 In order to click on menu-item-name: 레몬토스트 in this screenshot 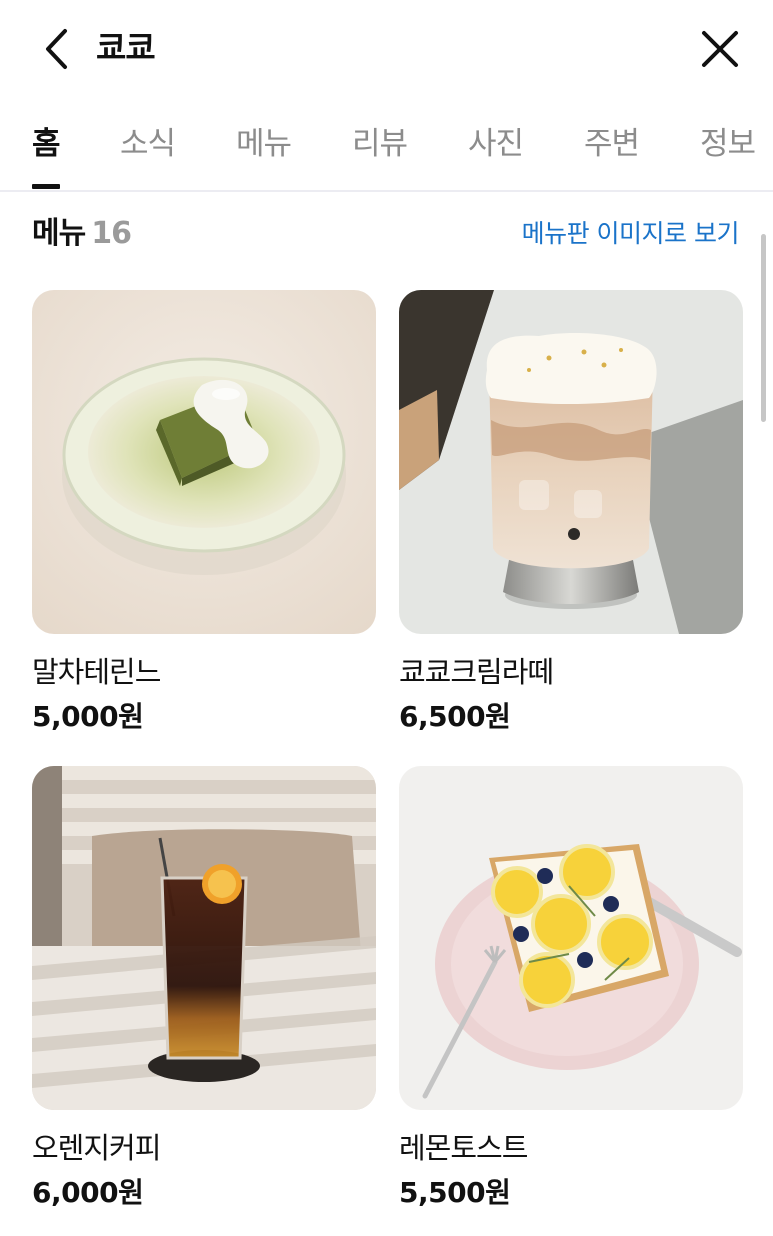, I will do `click(463, 1148)`.